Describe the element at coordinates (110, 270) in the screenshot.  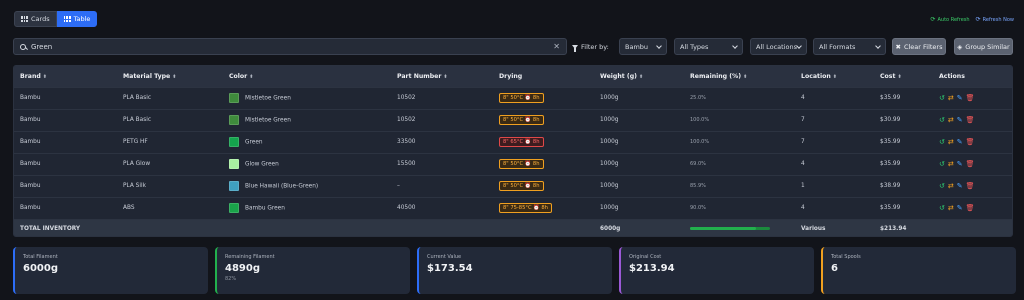
I see `stat-card: Total Filament 6000g` at that location.